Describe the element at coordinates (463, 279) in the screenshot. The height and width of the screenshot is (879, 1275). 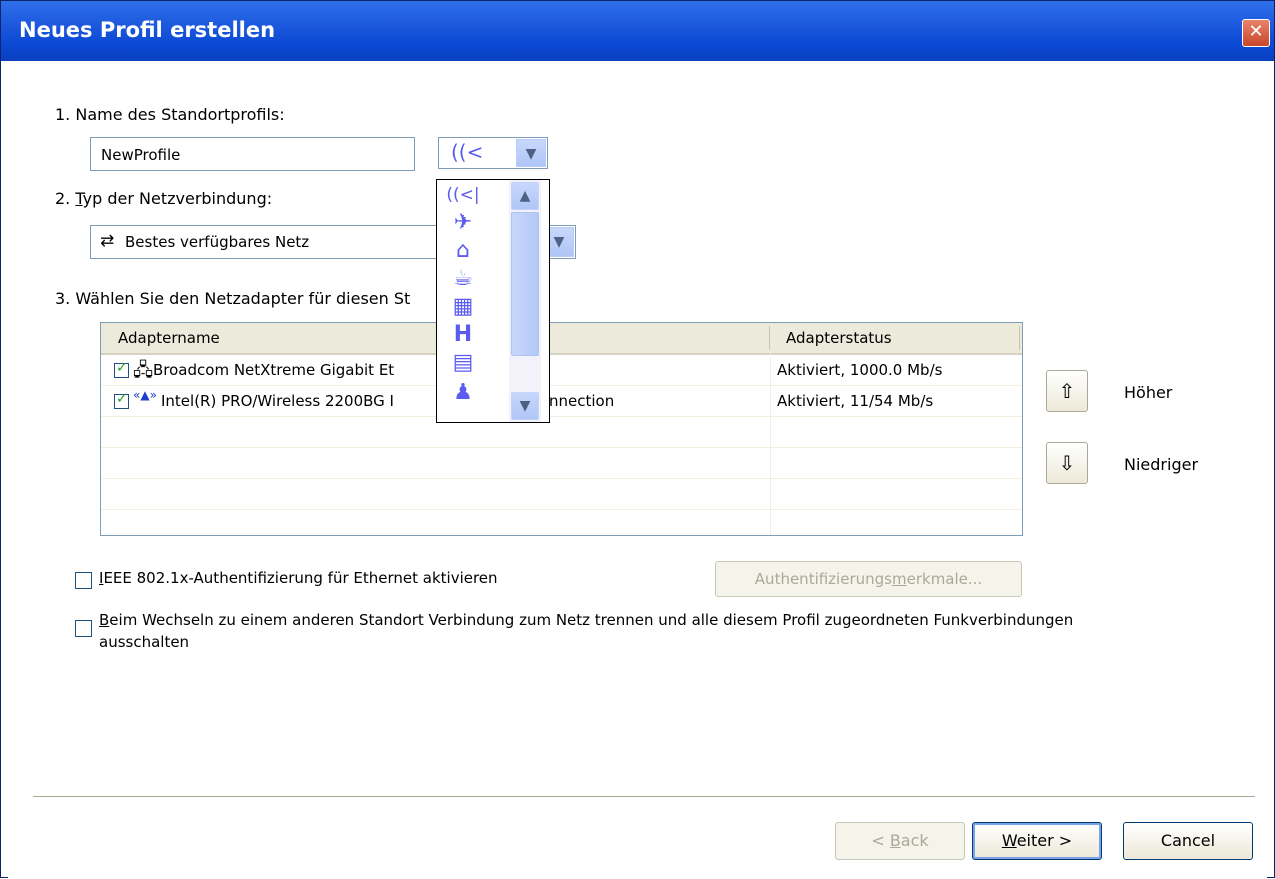
I see `coffee-icon: ☕` at that location.